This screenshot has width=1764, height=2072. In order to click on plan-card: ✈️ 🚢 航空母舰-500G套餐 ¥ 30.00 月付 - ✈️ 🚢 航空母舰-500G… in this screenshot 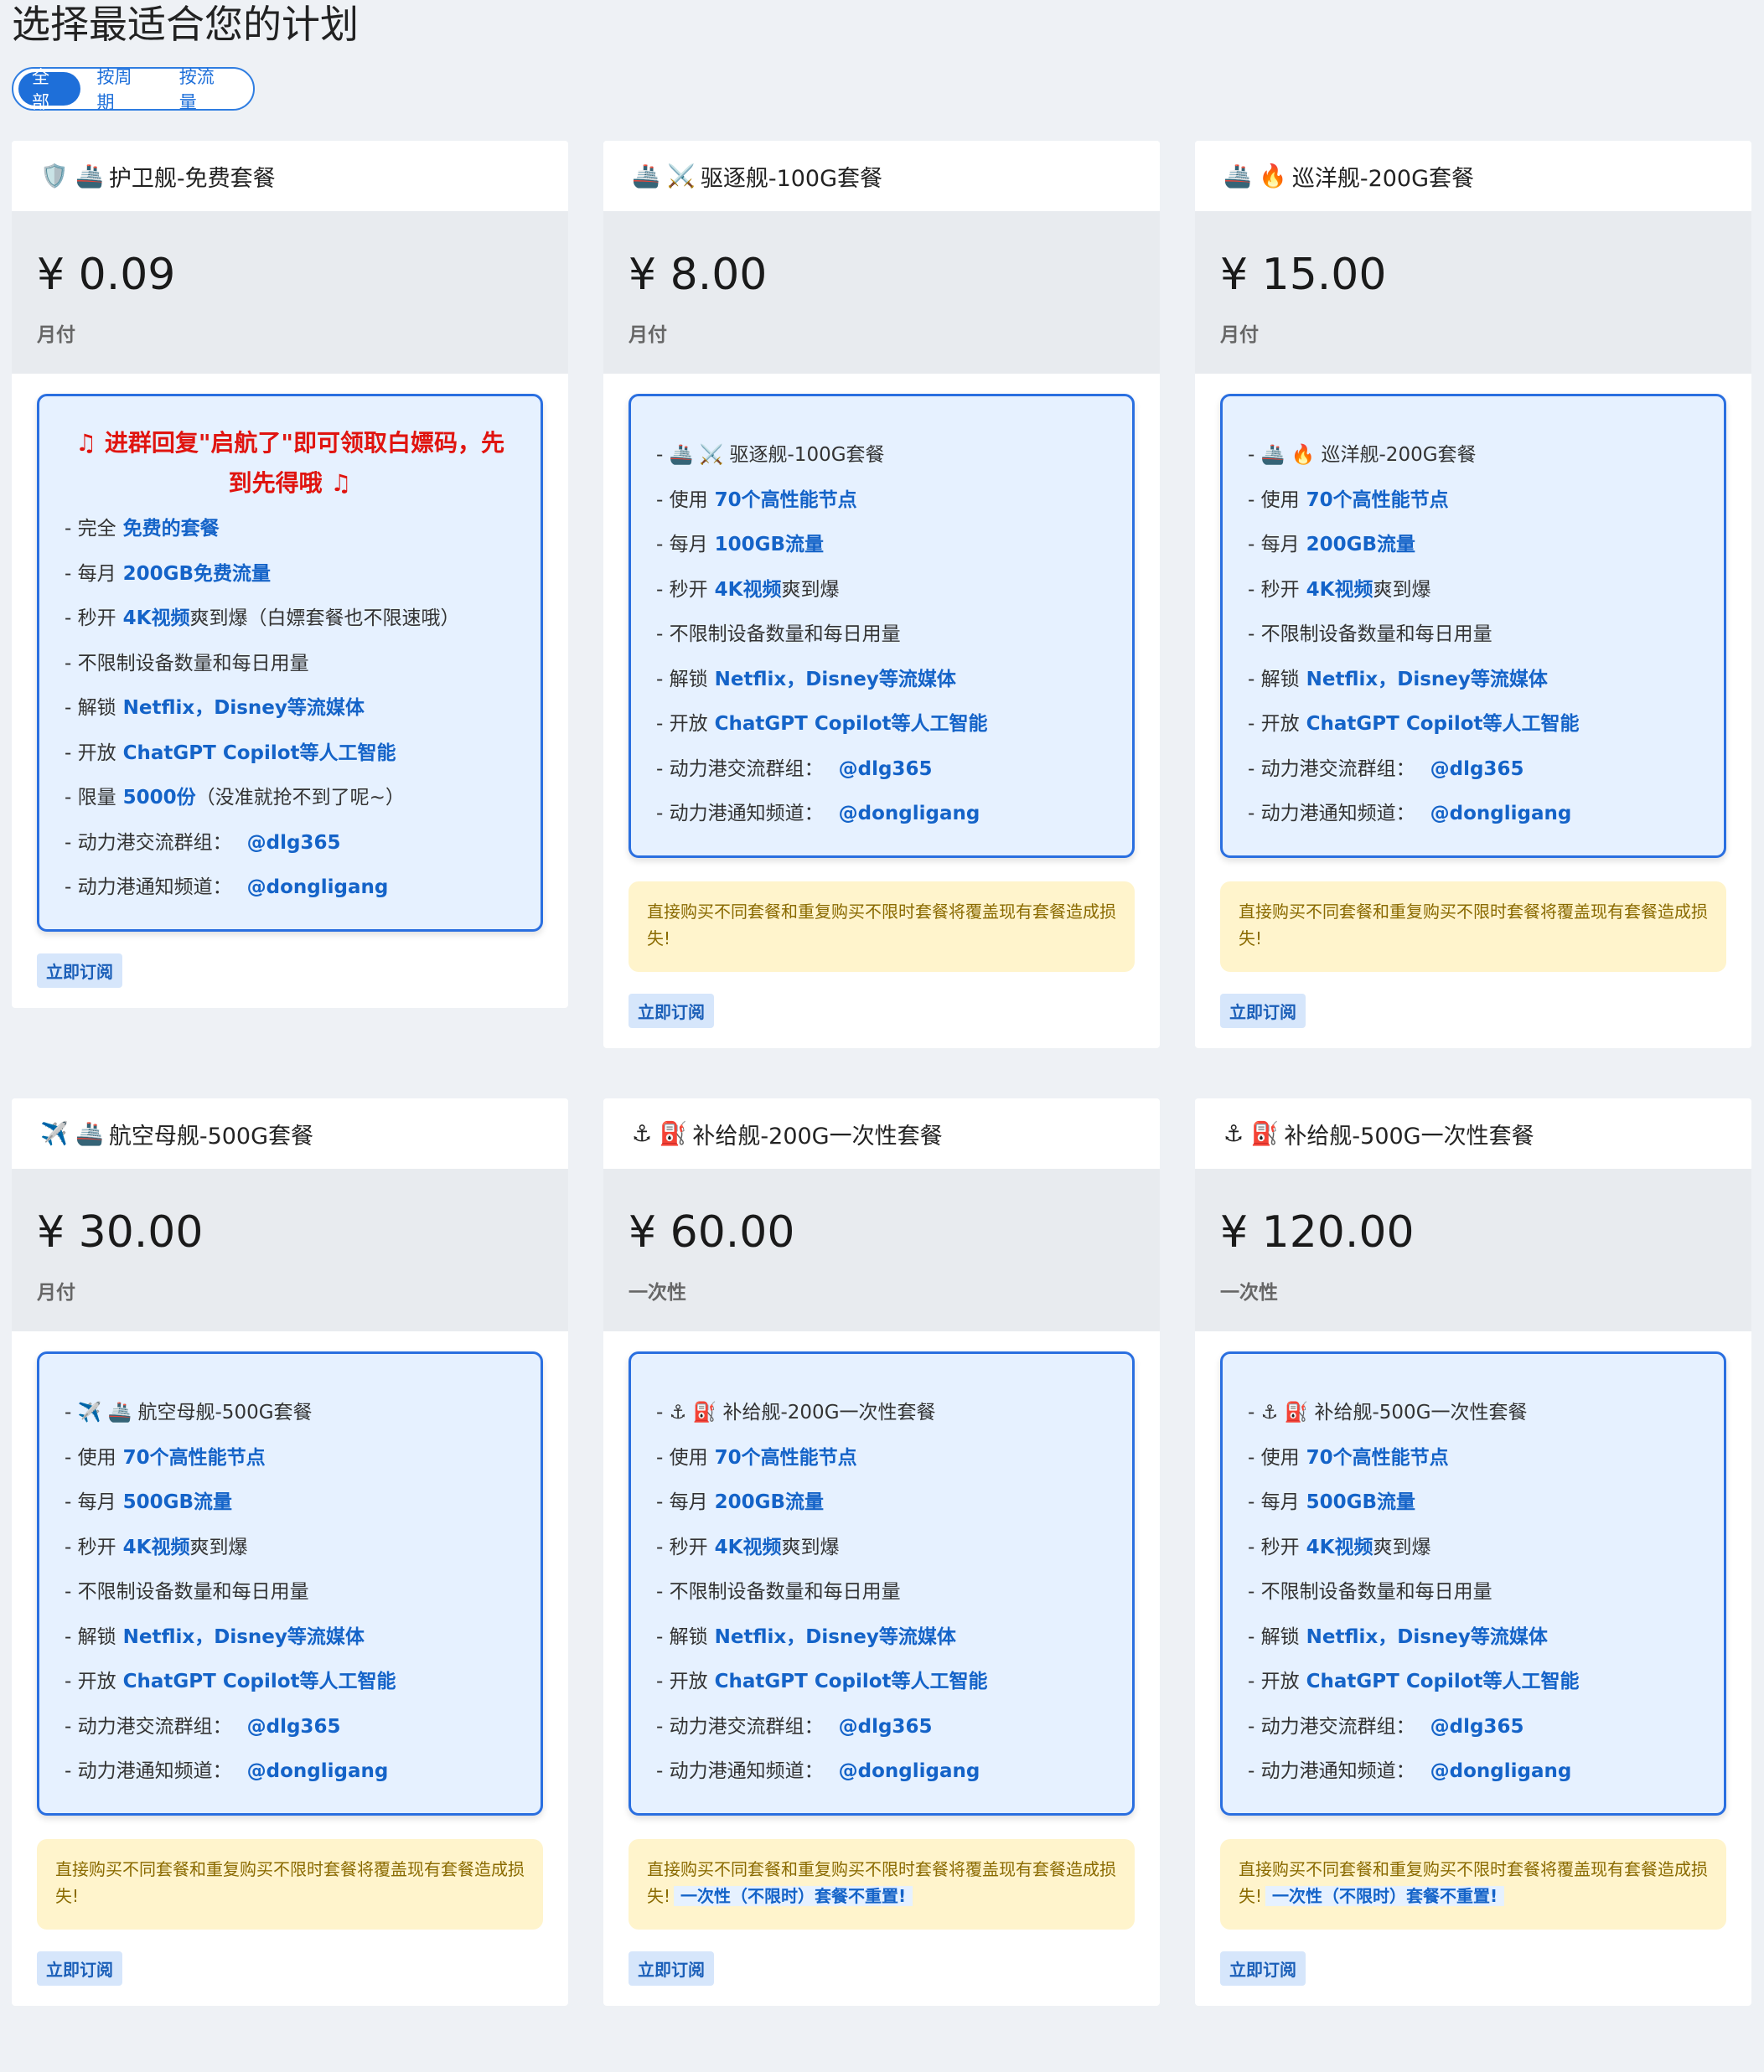, I will do `click(290, 1552)`.